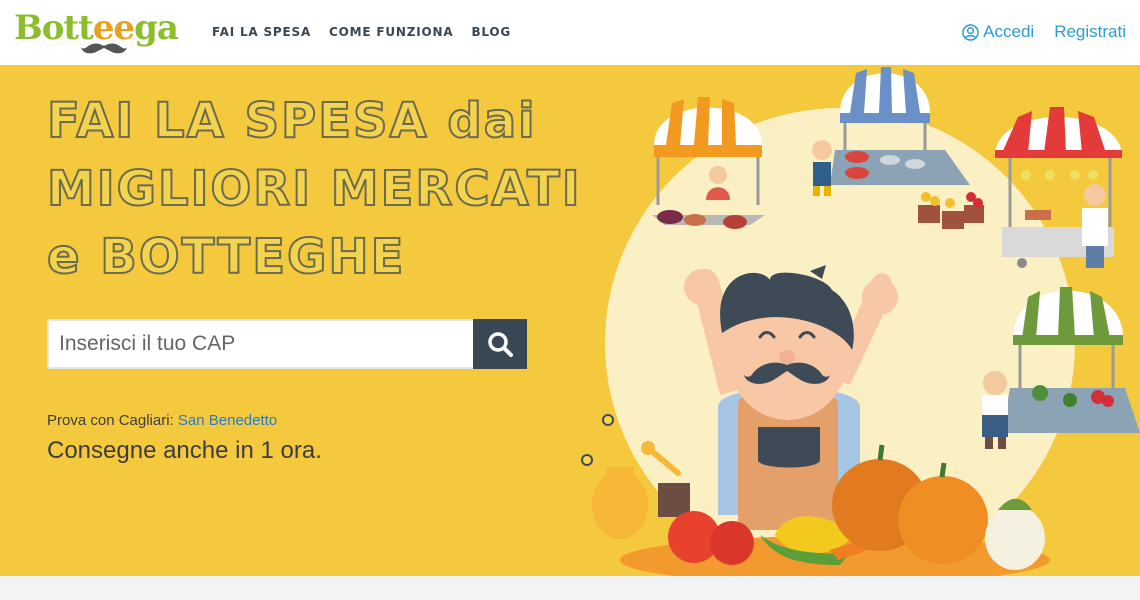 The width and height of the screenshot is (1140, 600). I want to click on login-link: Accedi, so click(998, 32).